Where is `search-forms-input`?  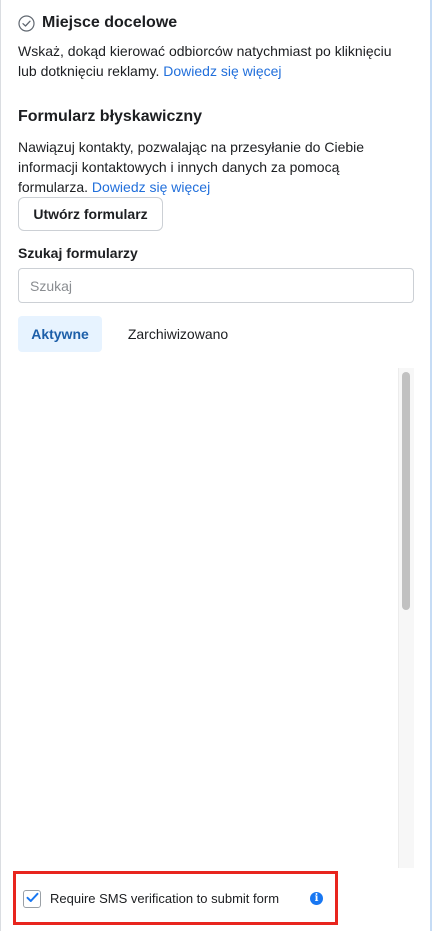 search-forms-input is located at coordinates (216, 285).